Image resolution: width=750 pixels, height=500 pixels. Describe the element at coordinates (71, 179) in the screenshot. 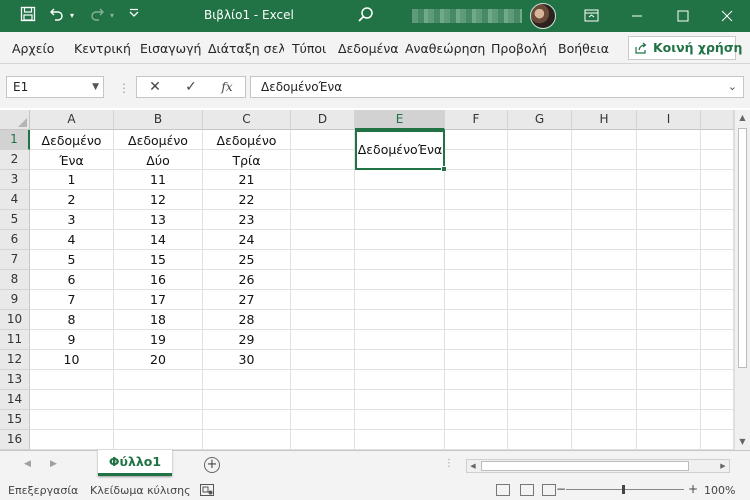

I see `cell-a3: 1` at that location.